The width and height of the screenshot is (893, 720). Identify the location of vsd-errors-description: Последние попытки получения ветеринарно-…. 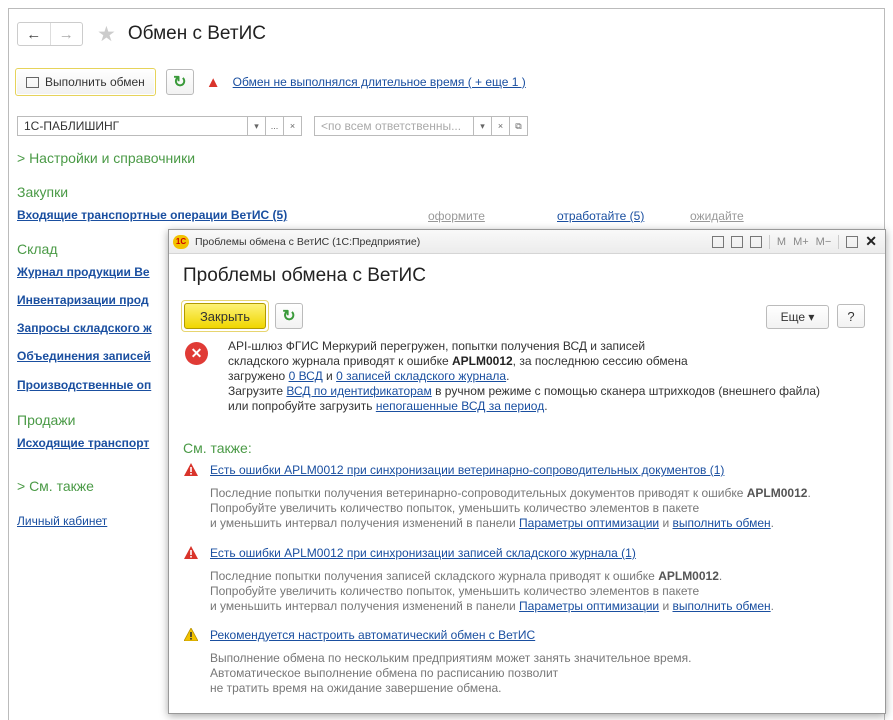
(540, 508).